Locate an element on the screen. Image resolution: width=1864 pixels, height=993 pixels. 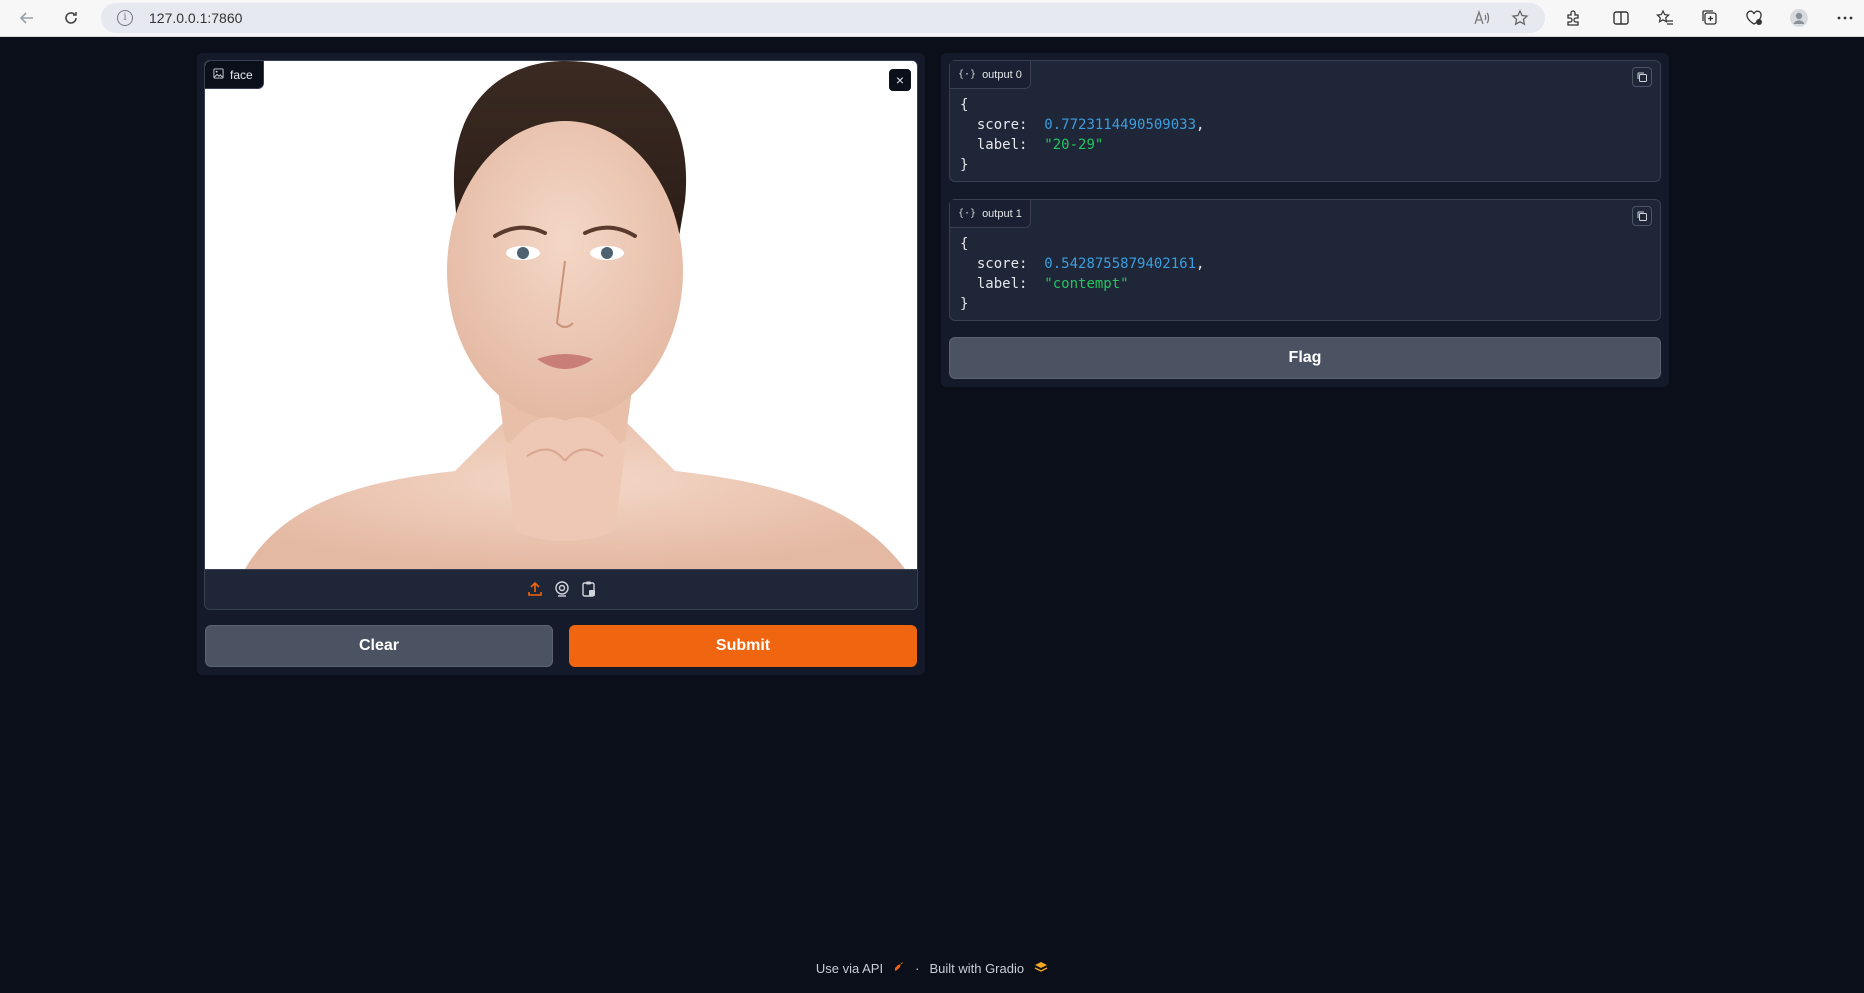
built-with-gradio-link: Built with Gradio is located at coordinates (976, 968).